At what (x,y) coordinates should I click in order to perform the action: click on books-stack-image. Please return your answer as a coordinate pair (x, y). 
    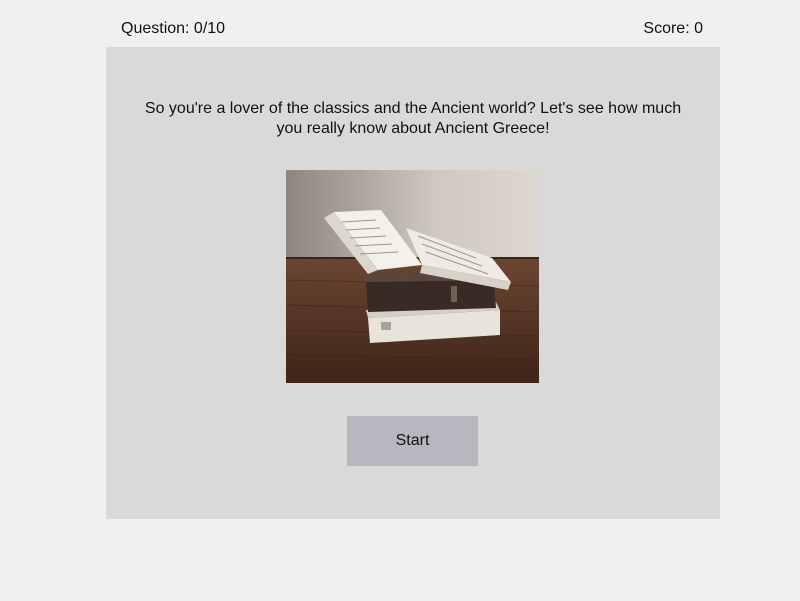
    Looking at the image, I should click on (412, 276).